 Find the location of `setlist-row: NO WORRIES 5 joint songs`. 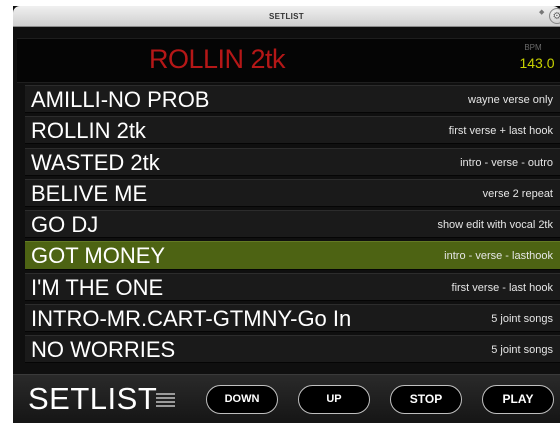

setlist-row: NO WORRIES 5 joint songs is located at coordinates (292, 349).